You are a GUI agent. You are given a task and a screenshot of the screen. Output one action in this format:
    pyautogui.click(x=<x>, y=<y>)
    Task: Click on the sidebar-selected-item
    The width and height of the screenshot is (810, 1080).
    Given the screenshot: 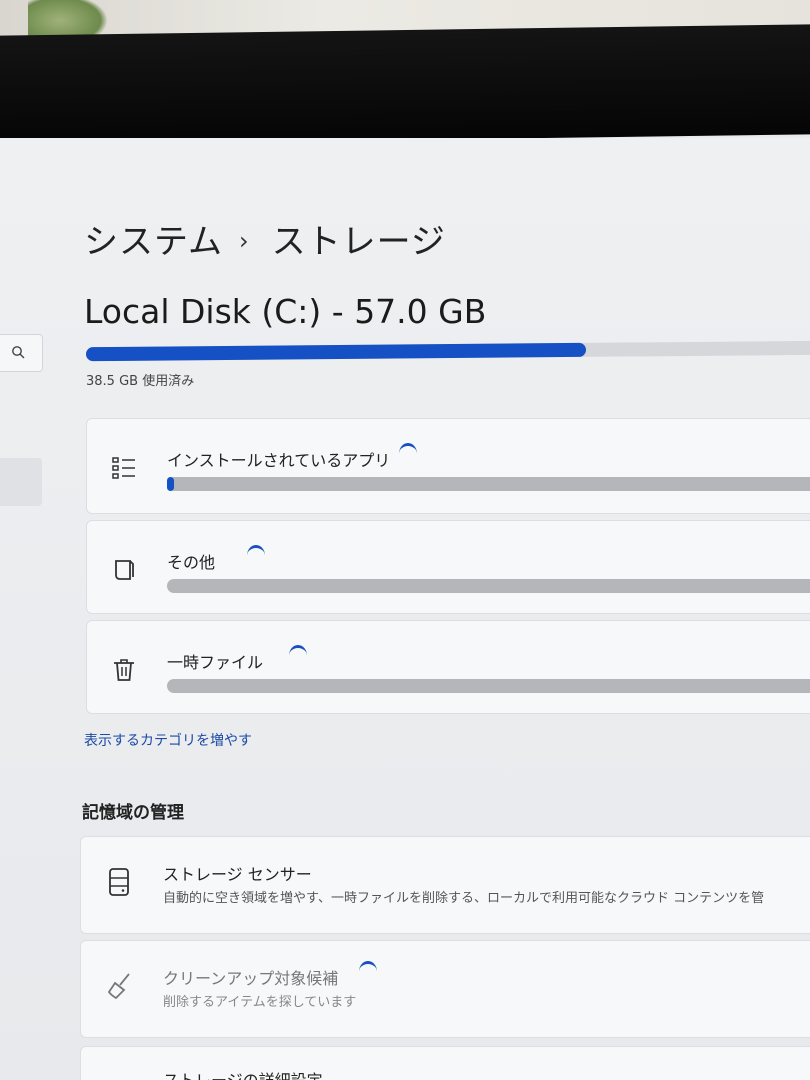 What is the action you would take?
    pyautogui.click(x=21, y=482)
    